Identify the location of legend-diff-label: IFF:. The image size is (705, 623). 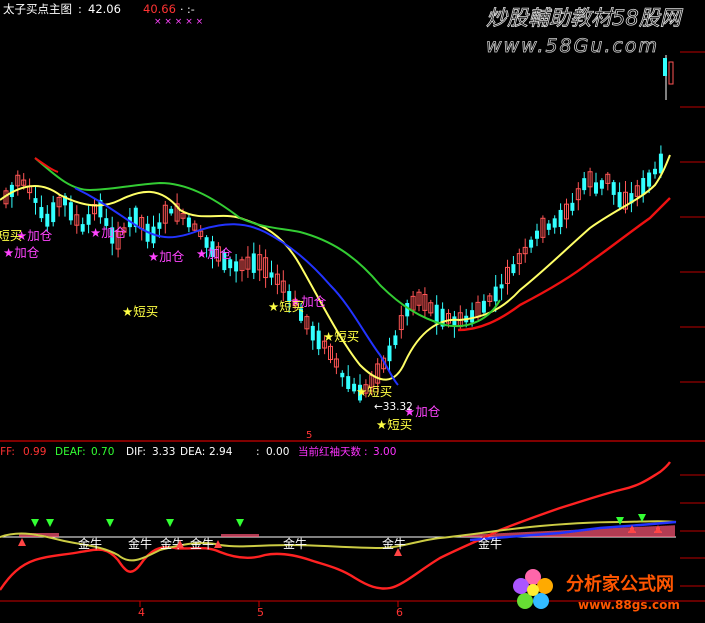
(7, 452).